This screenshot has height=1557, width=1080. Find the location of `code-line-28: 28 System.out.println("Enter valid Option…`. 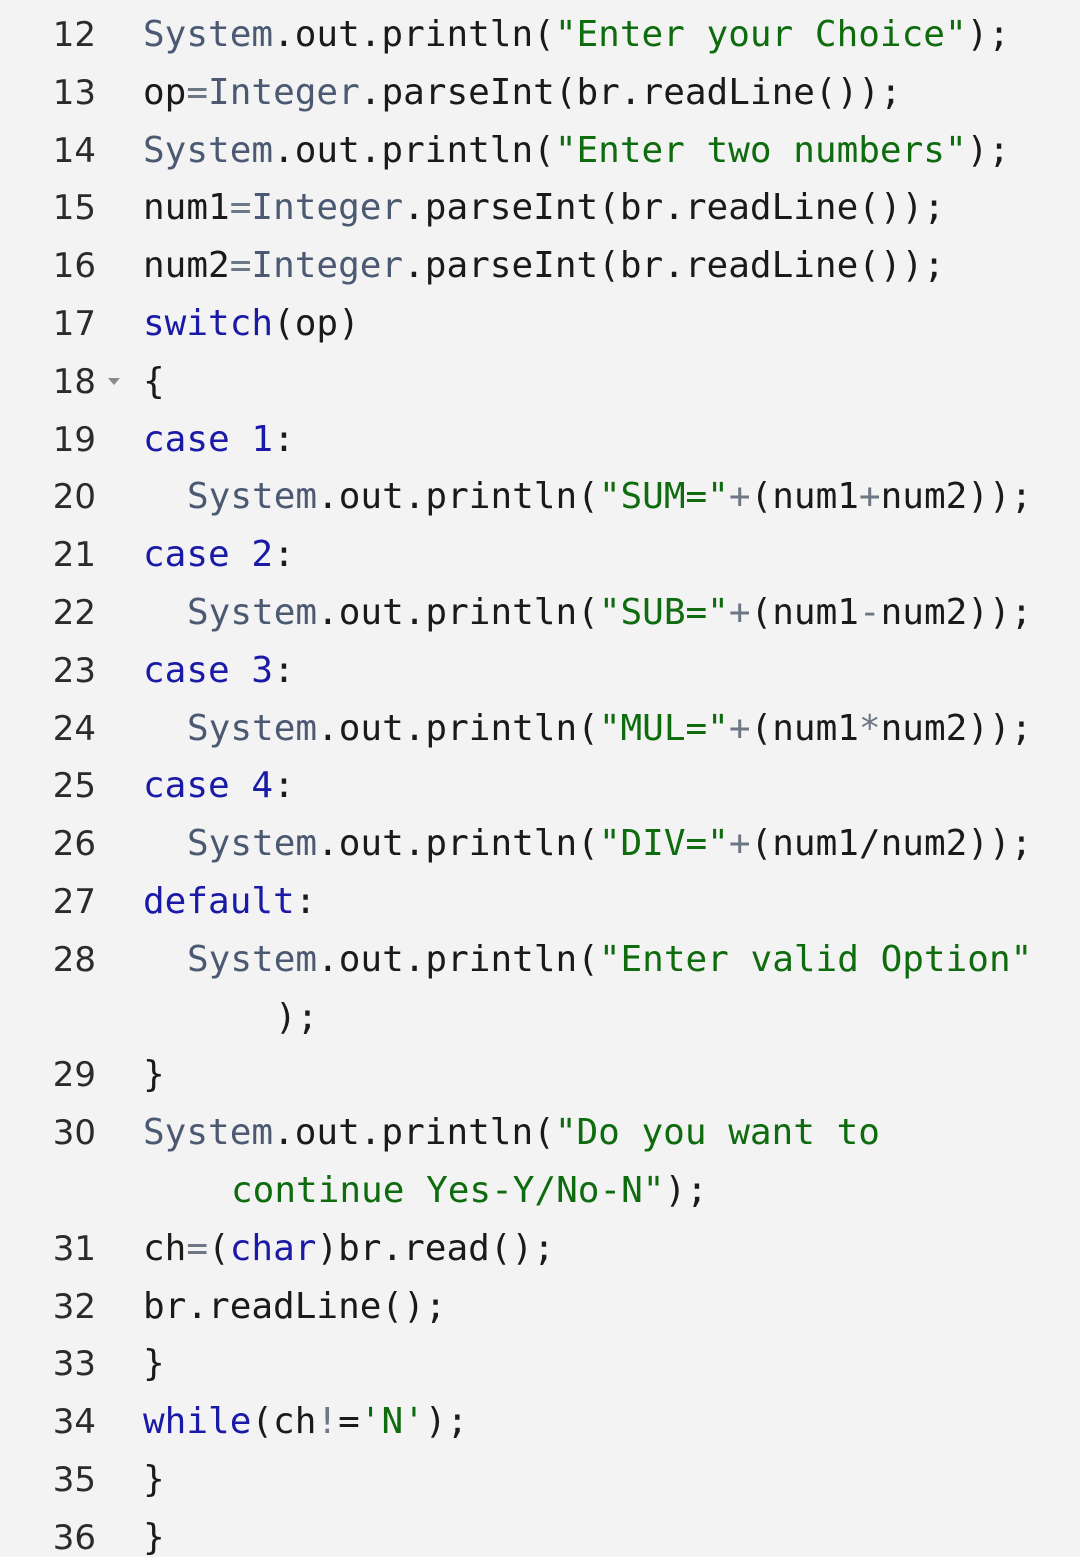

code-line-28: 28 System.out.println("Enter valid Option… is located at coordinates (540, 960).